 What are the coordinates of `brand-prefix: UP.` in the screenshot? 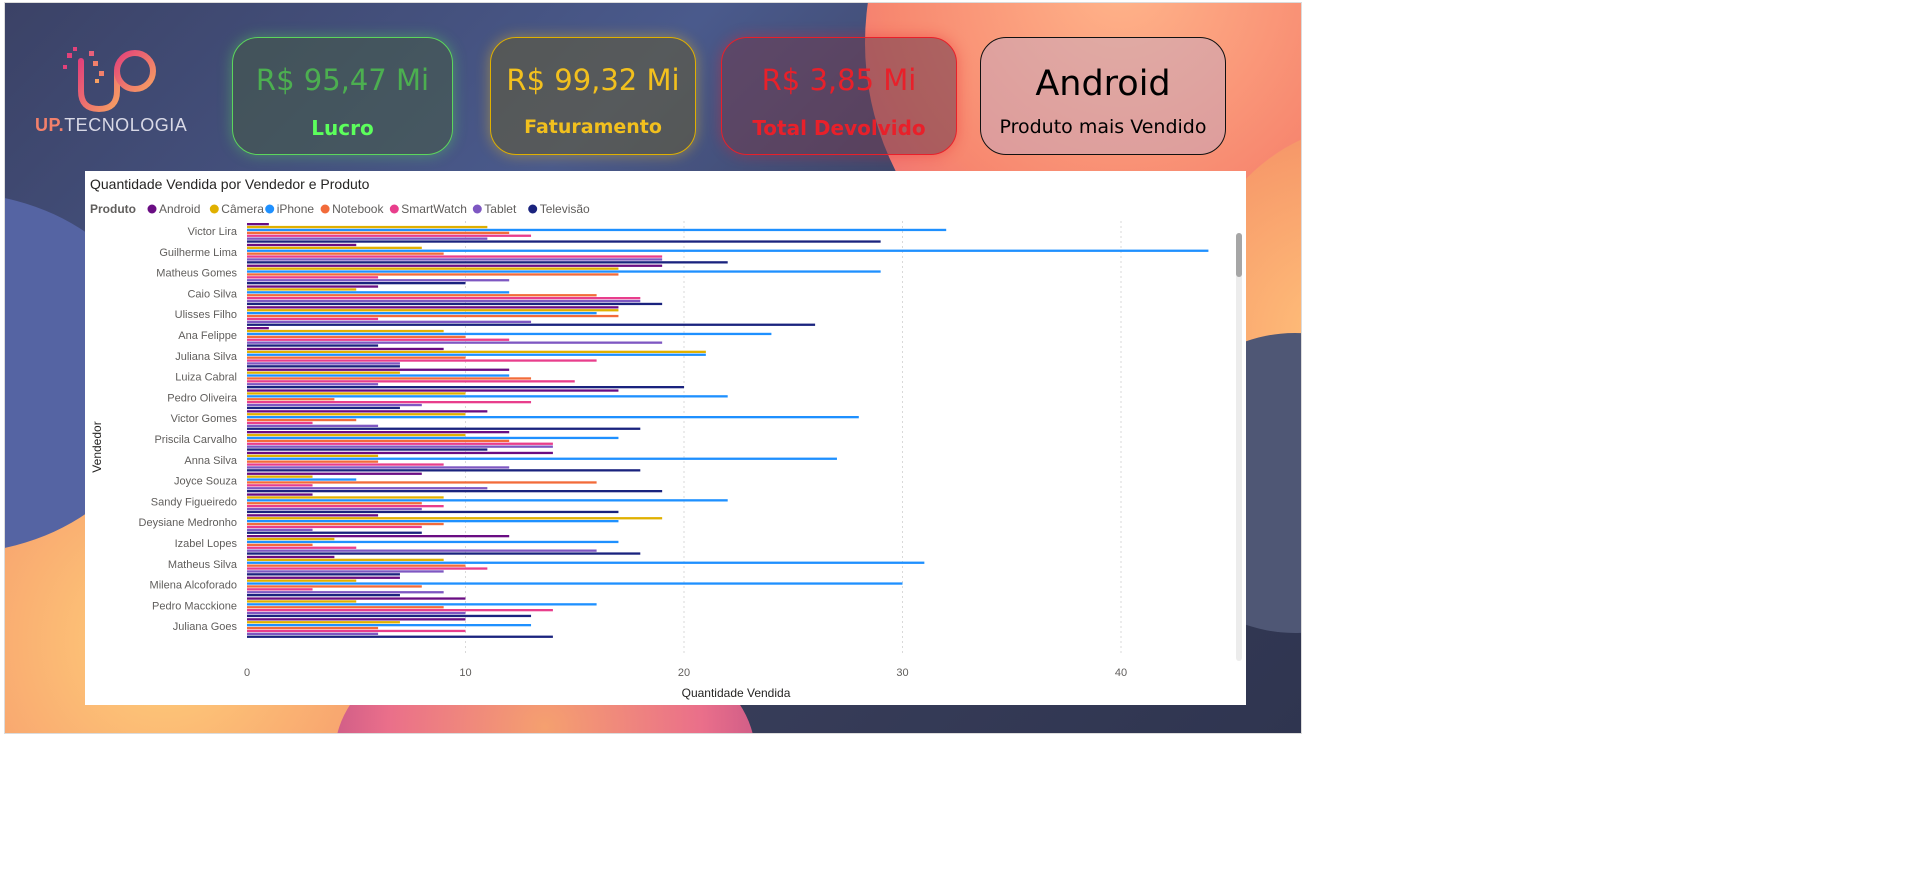 It's located at (50, 125).